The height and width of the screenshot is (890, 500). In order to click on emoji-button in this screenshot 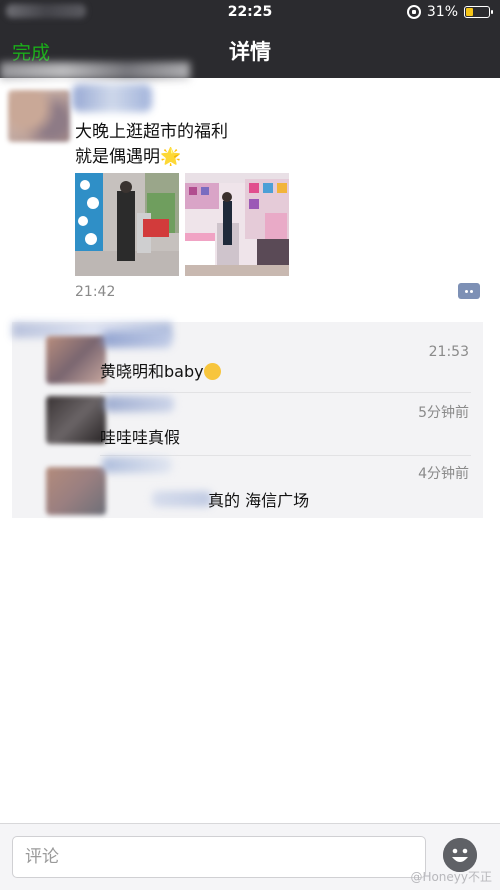, I will do `click(460, 855)`.